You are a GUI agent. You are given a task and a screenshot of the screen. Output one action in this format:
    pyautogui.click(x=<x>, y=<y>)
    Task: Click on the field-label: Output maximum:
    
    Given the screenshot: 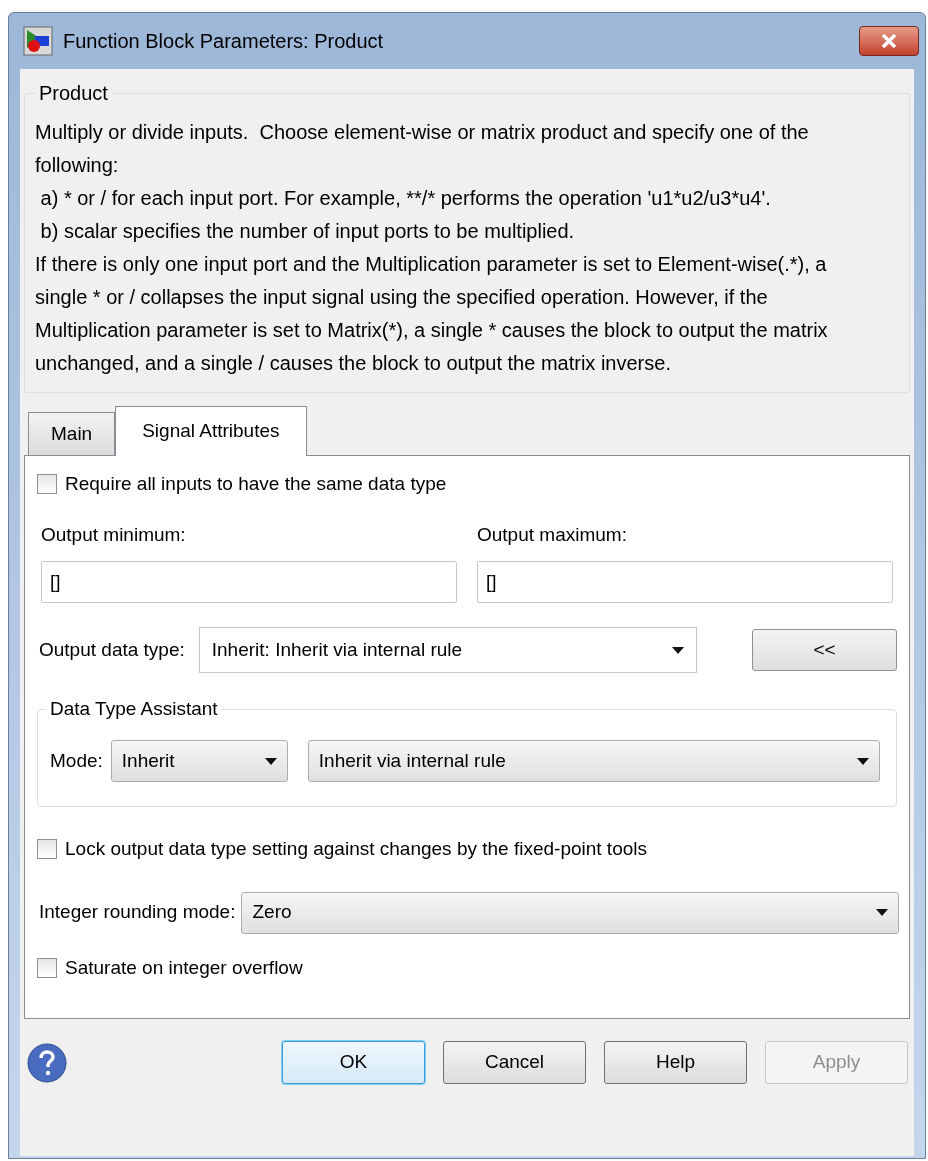 What is the action you would take?
    pyautogui.click(x=552, y=534)
    